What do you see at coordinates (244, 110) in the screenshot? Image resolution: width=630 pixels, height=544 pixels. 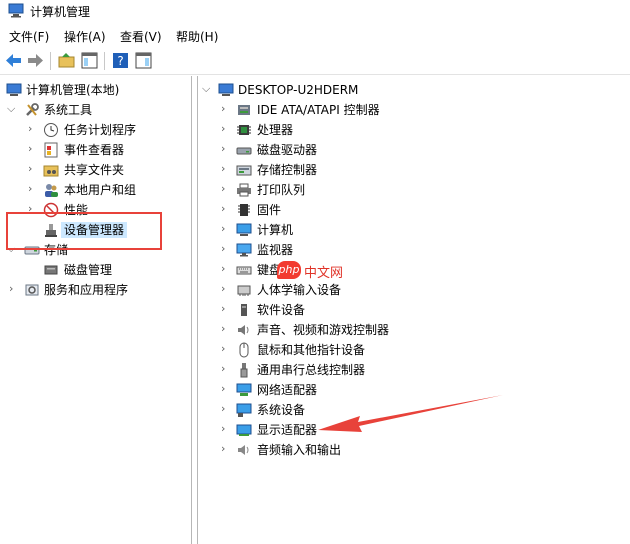 I see `ide-controller-icon` at bounding box center [244, 110].